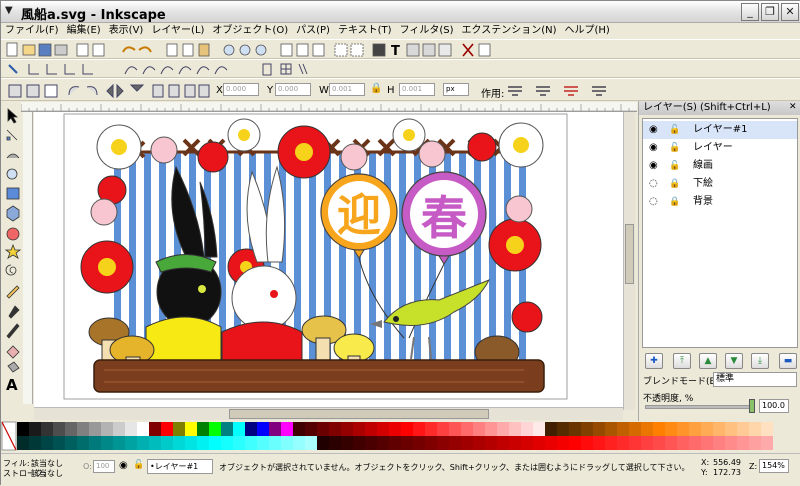  I want to click on layer-row: ◉ 🔓 レイヤー, so click(720, 148).